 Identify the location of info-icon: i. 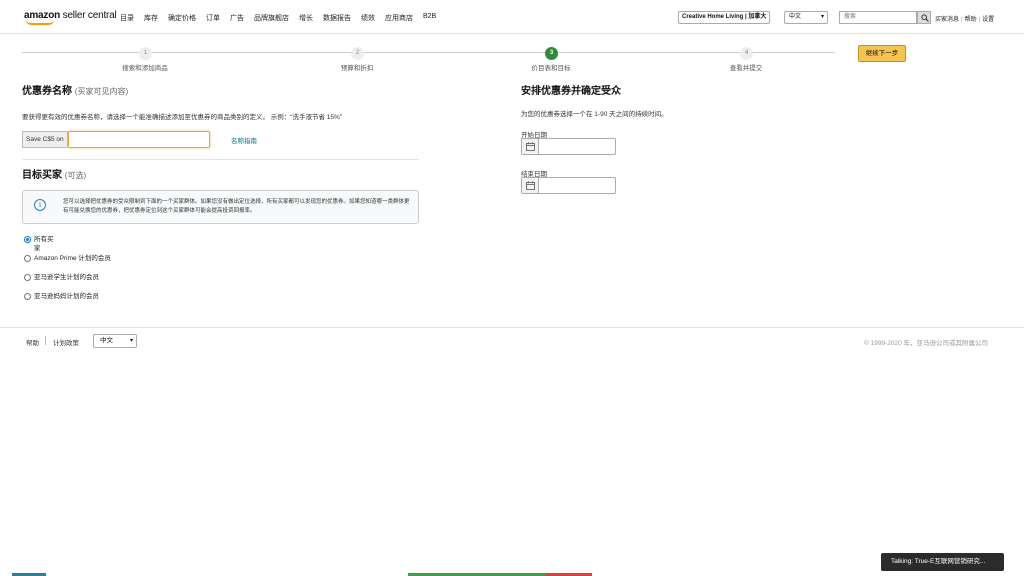
(40, 205).